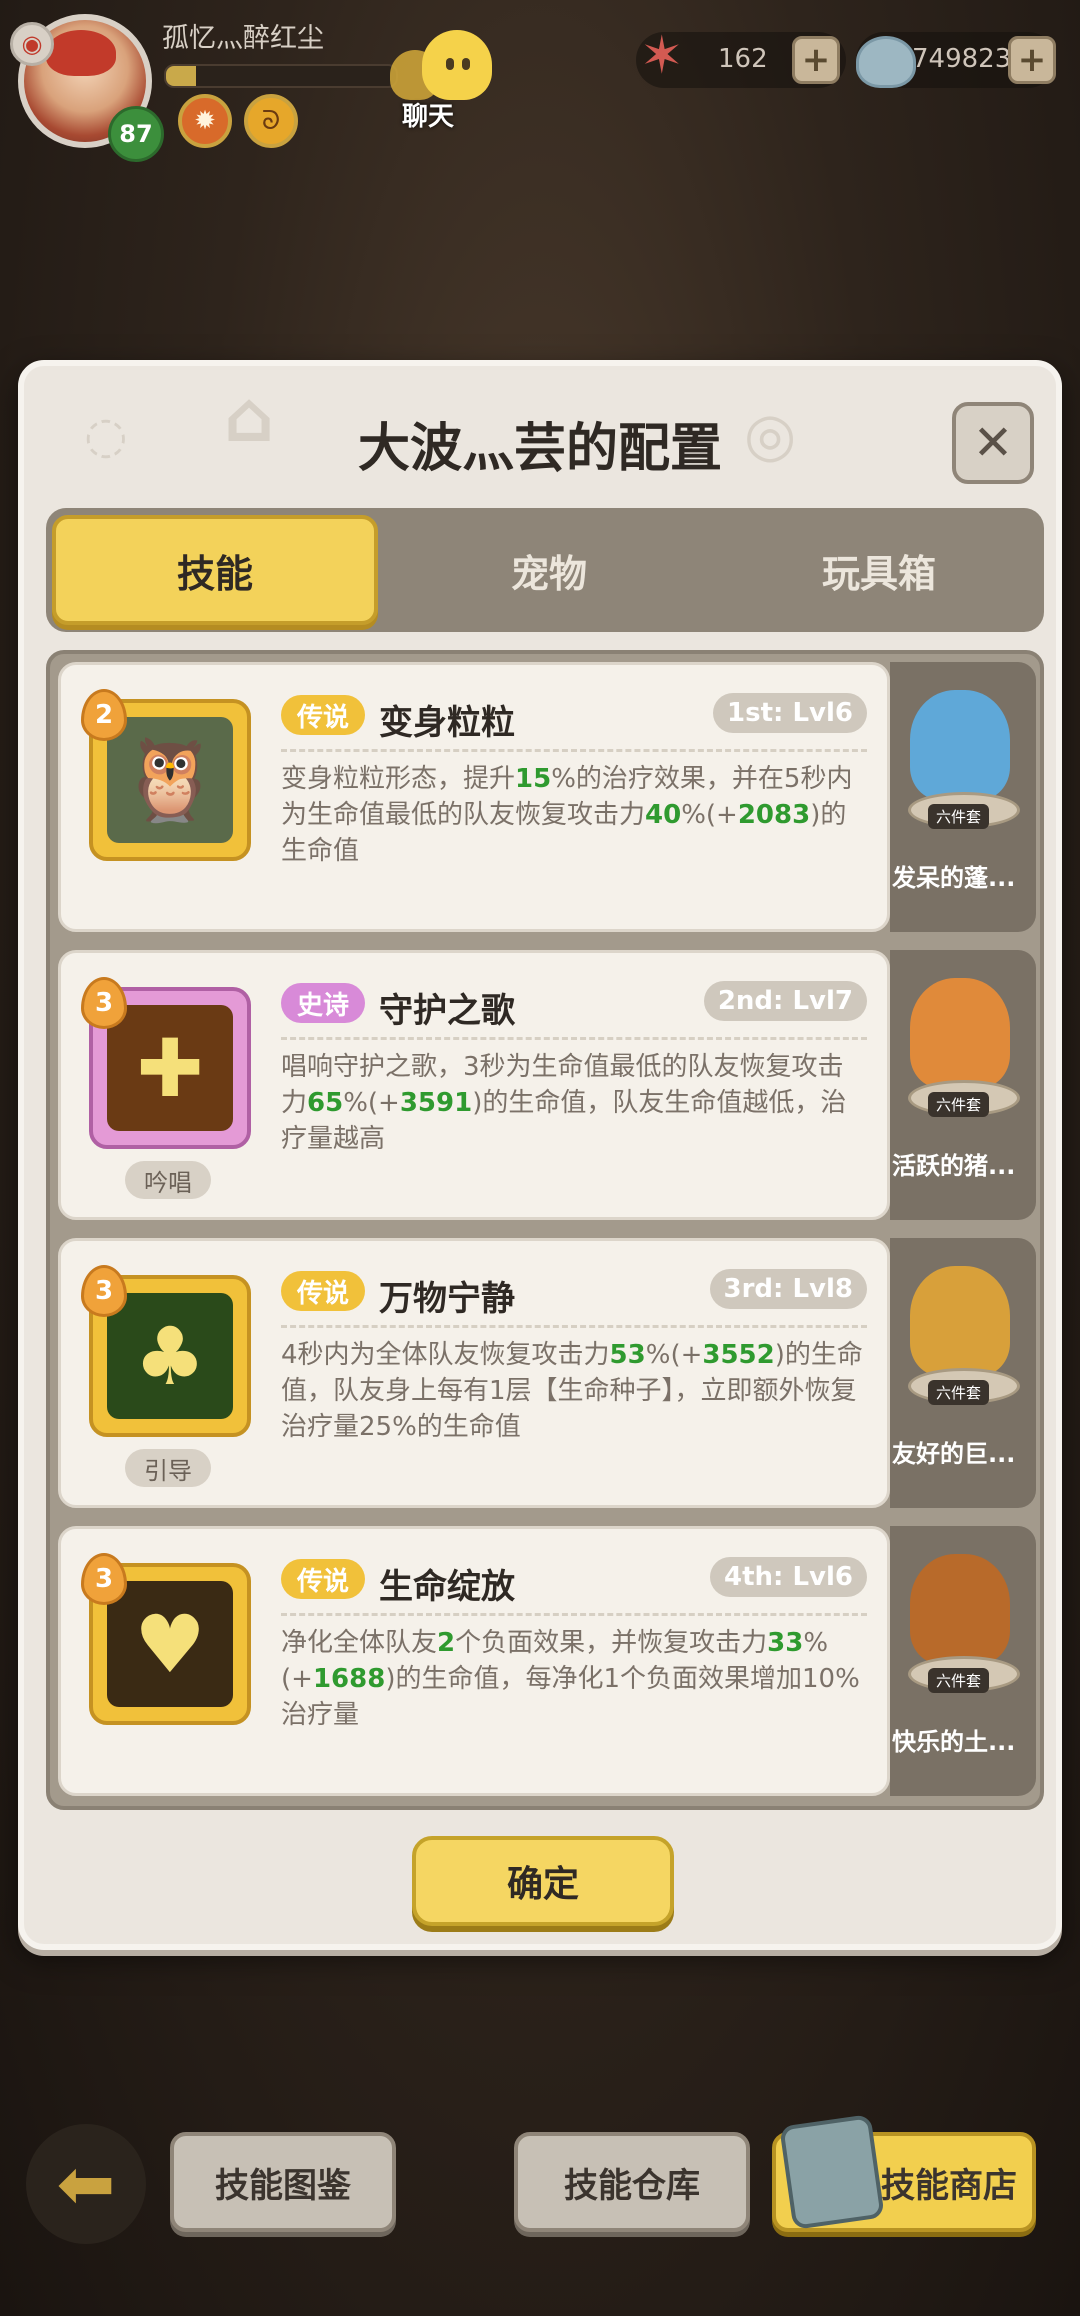 The image size is (1080, 2316). What do you see at coordinates (632, 2182) in the screenshot?
I see `skill-storage-button: 技能仓库` at bounding box center [632, 2182].